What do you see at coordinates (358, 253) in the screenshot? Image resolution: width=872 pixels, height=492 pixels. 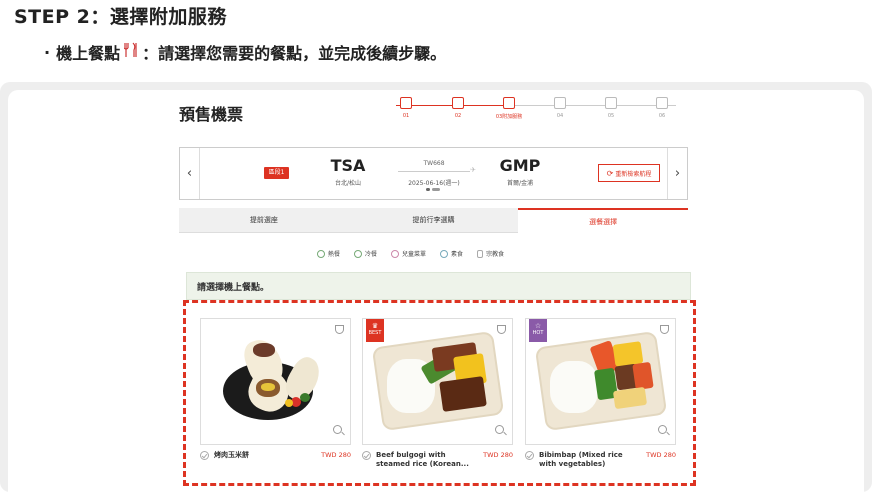 I see `cold-meal-icon` at bounding box center [358, 253].